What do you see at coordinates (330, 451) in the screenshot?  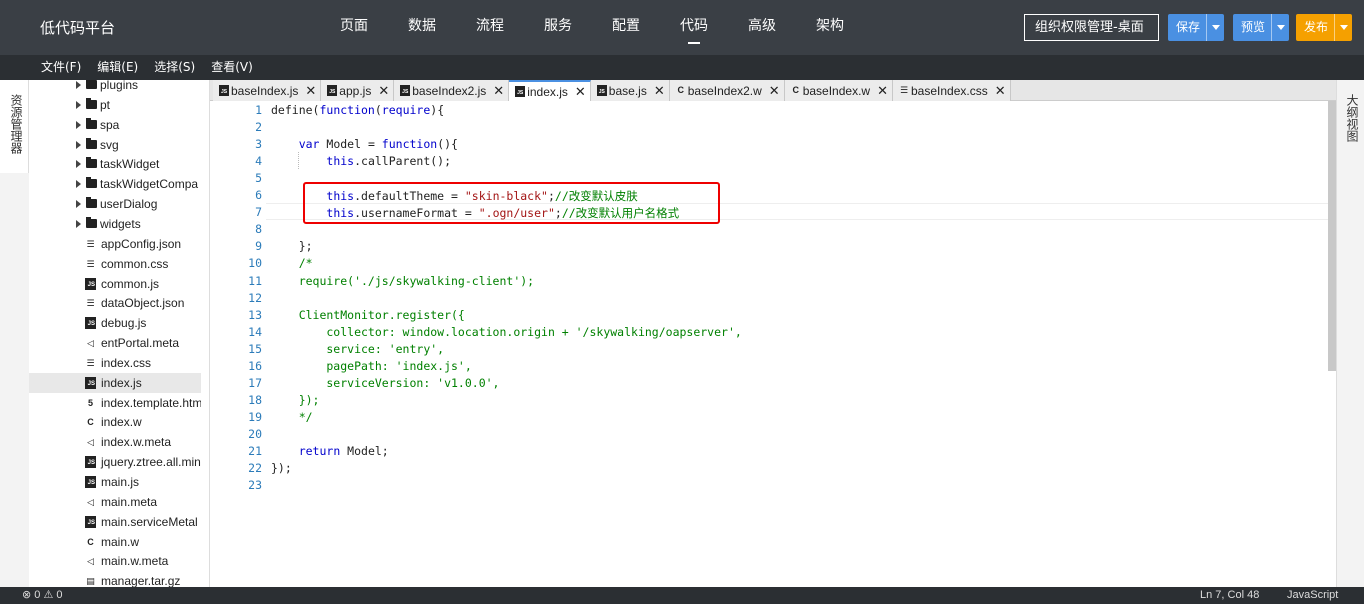 I see `code-line: return Model;` at bounding box center [330, 451].